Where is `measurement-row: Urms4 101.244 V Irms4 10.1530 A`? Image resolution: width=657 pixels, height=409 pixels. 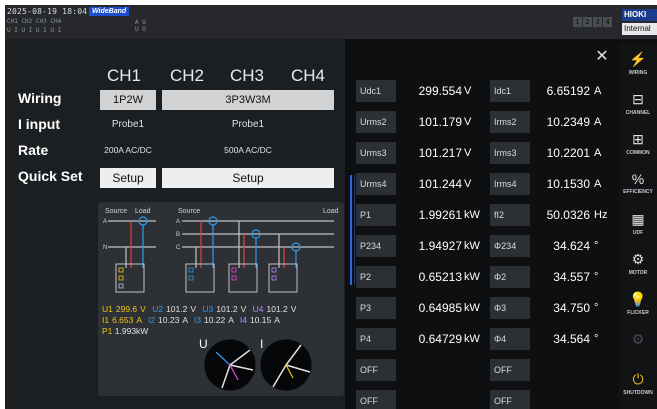
measurement-row: Urms4 101.244 V Irms4 10.1530 A is located at coordinates (486, 184).